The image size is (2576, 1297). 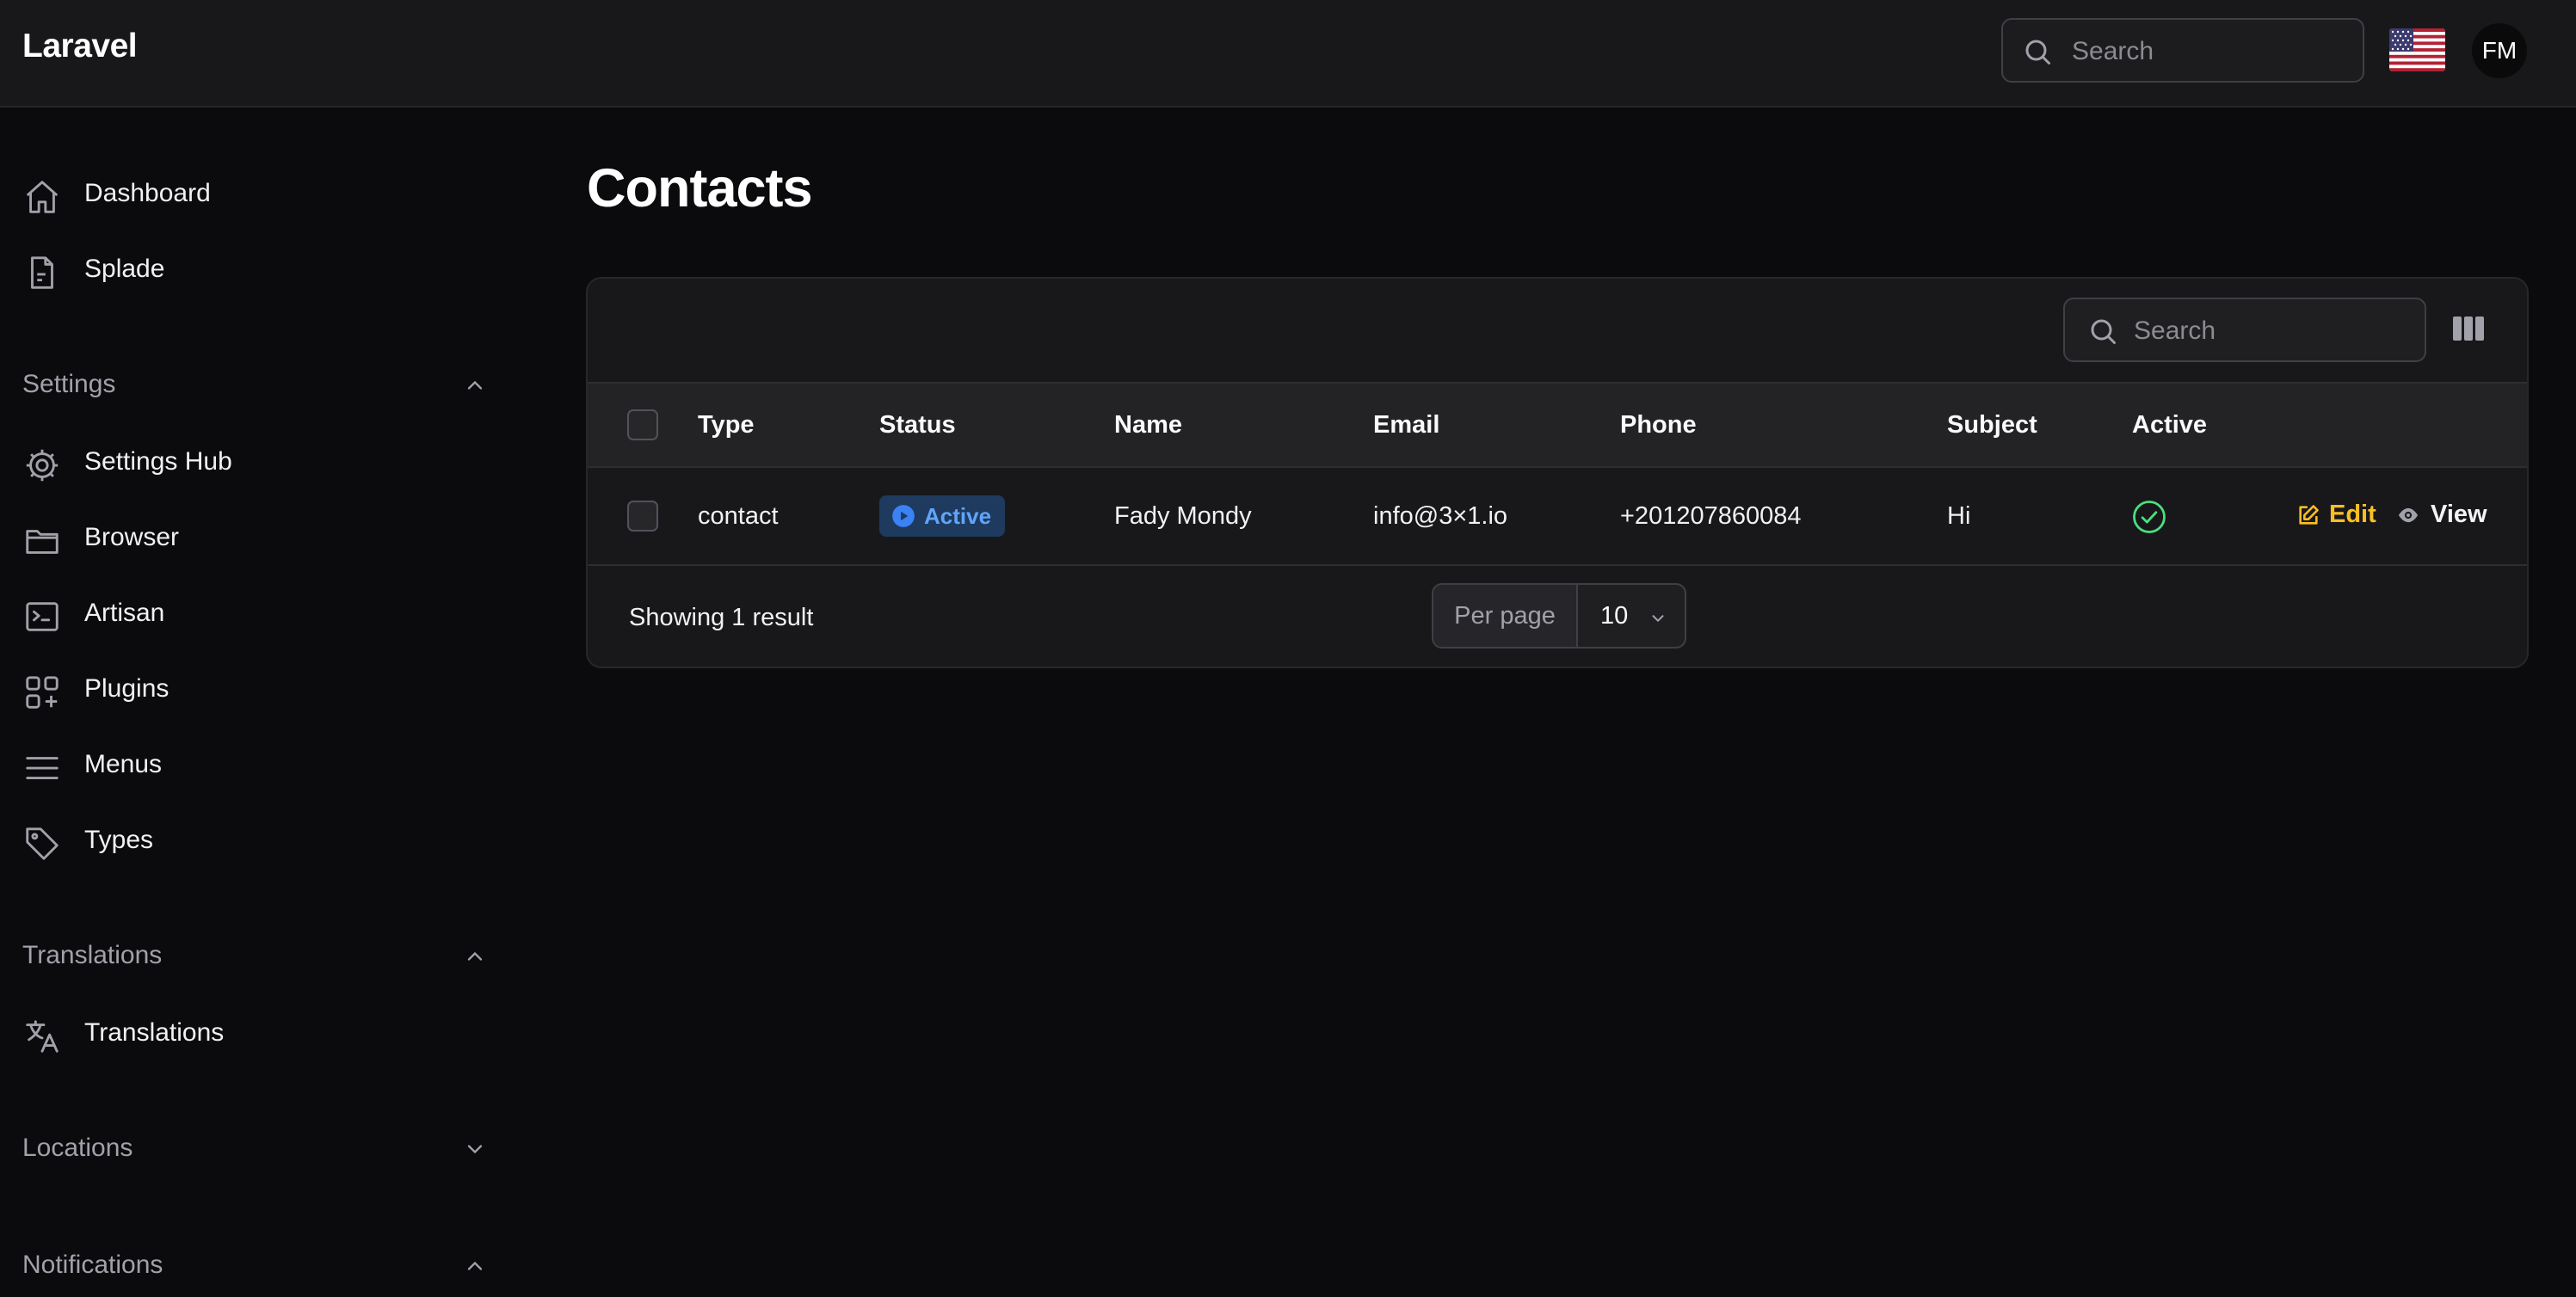 I want to click on document-icon, so click(x=42, y=272).